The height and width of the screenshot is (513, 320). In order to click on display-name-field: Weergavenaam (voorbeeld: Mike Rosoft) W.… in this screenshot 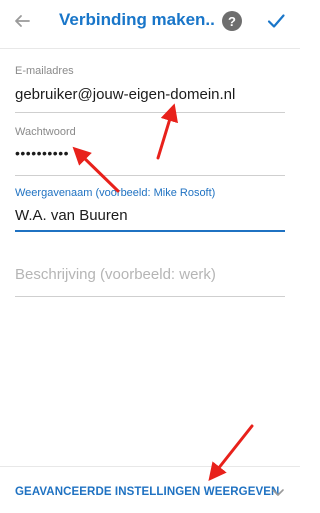, I will do `click(150, 209)`.